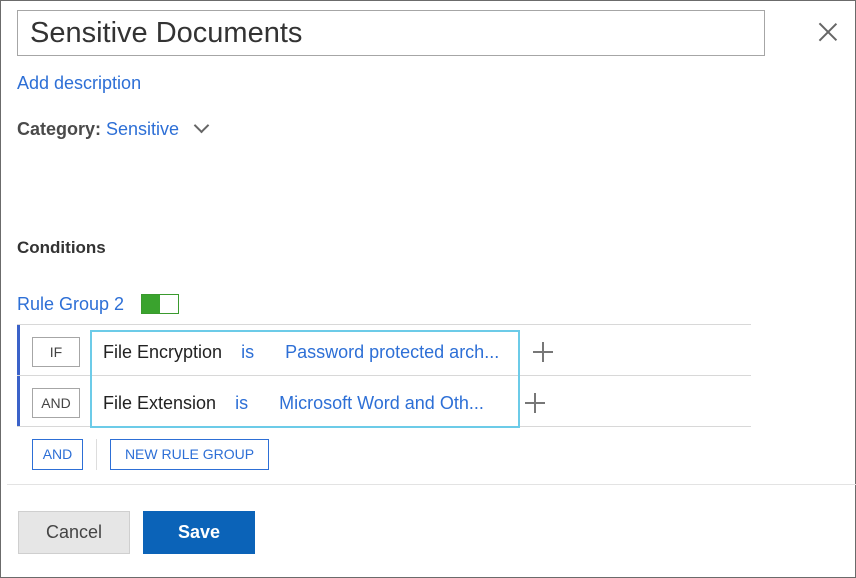 The width and height of the screenshot is (856, 578). I want to click on category-selector: Category: Sensitive, so click(113, 128).